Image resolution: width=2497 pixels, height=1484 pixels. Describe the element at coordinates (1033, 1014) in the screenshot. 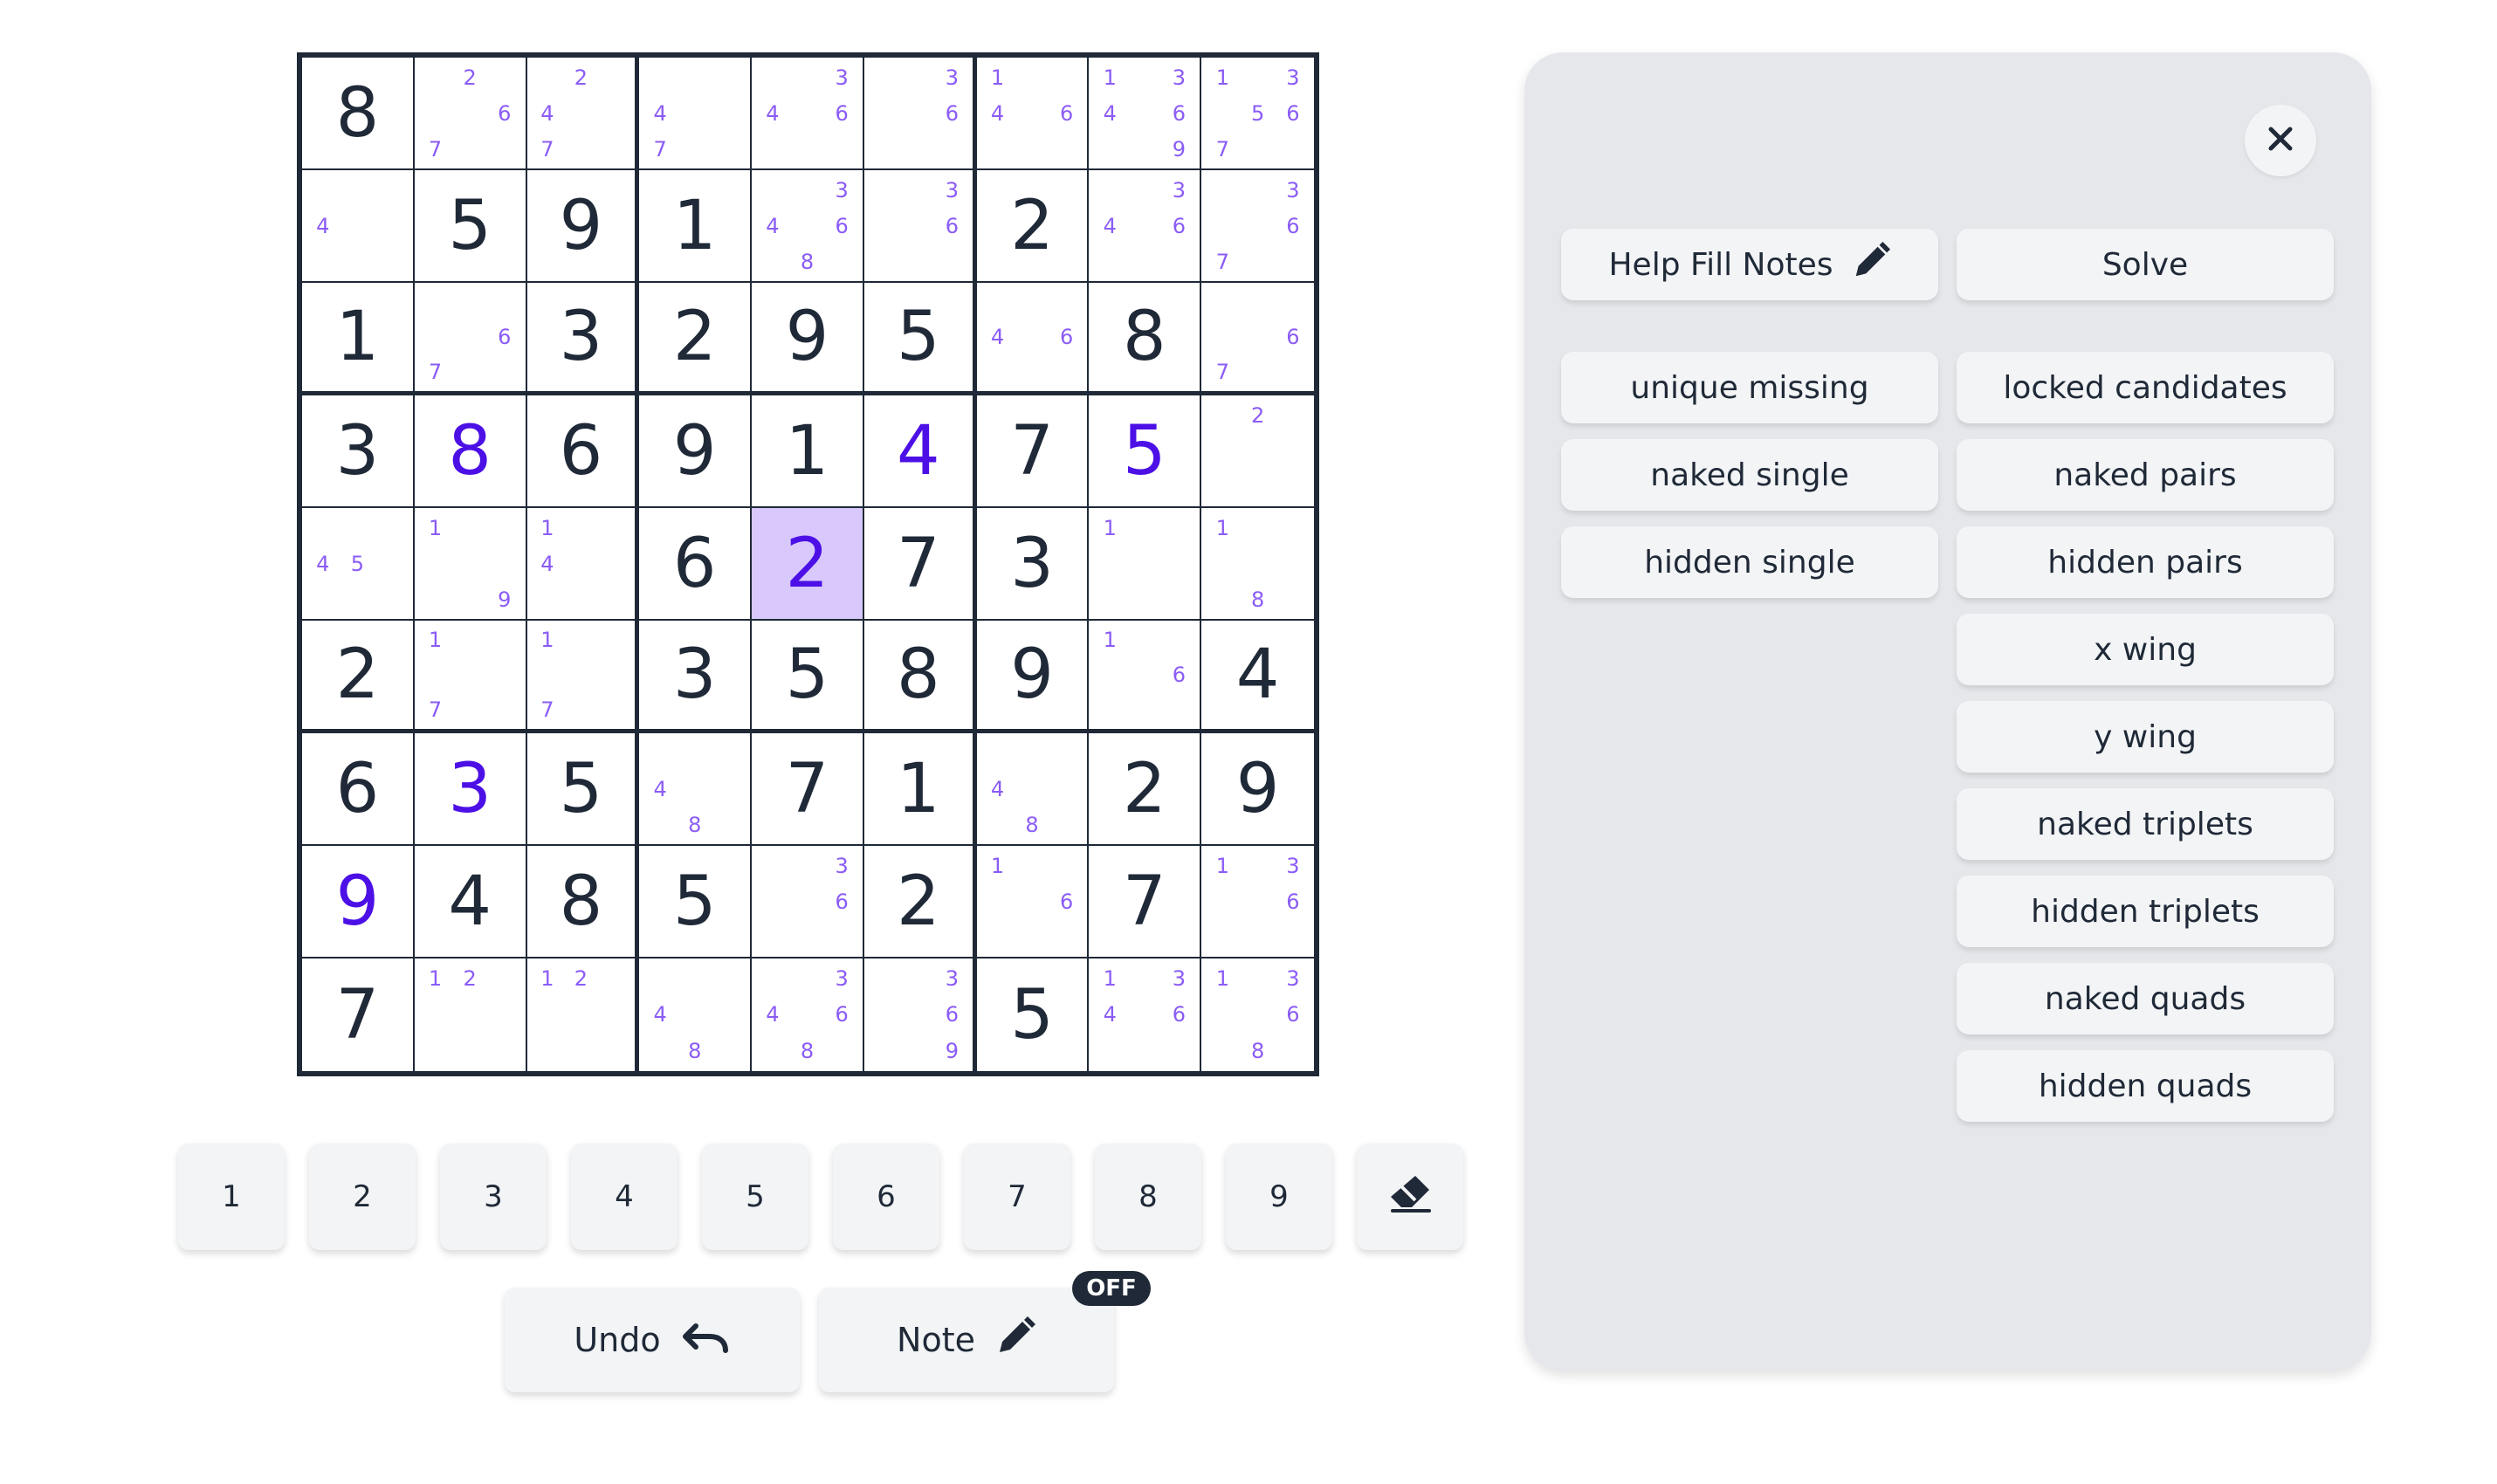

I see `board-cell-r9c7: 5` at that location.